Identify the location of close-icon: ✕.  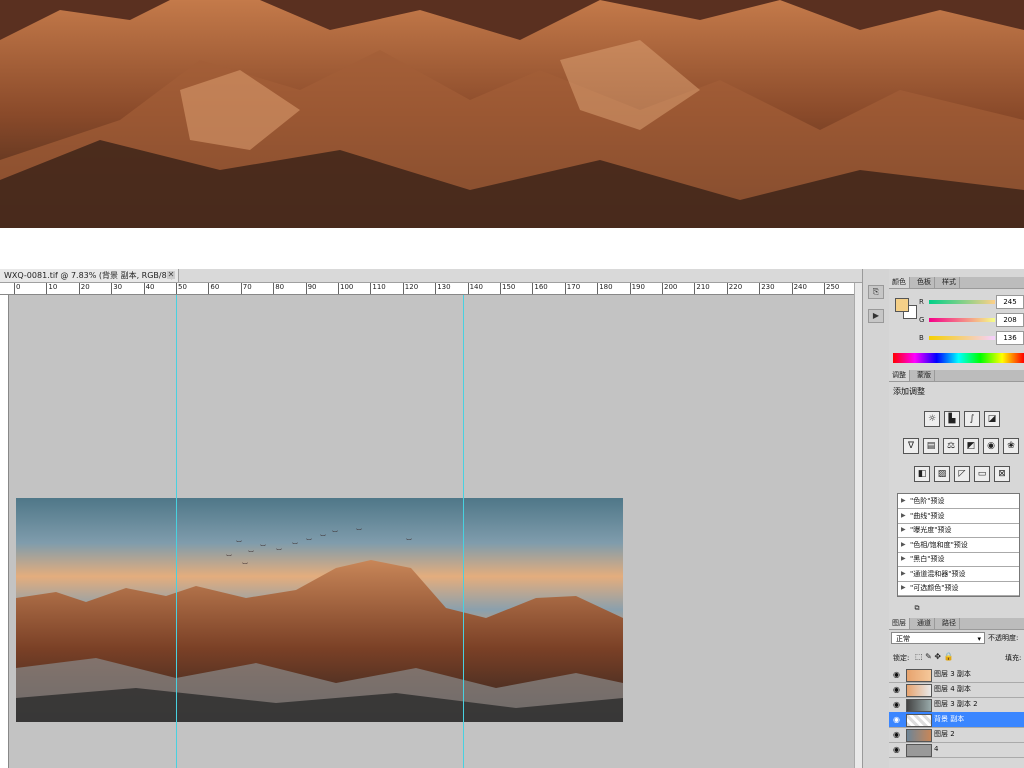
(171, 275).